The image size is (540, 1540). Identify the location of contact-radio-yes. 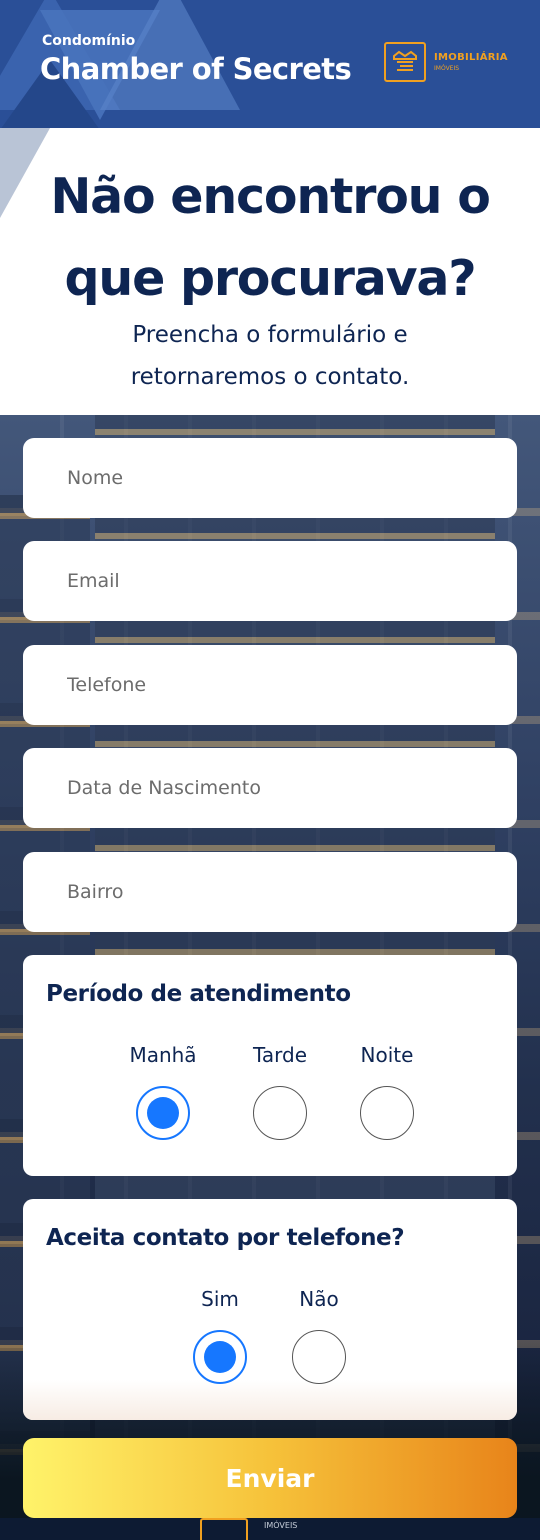
(220, 1357).